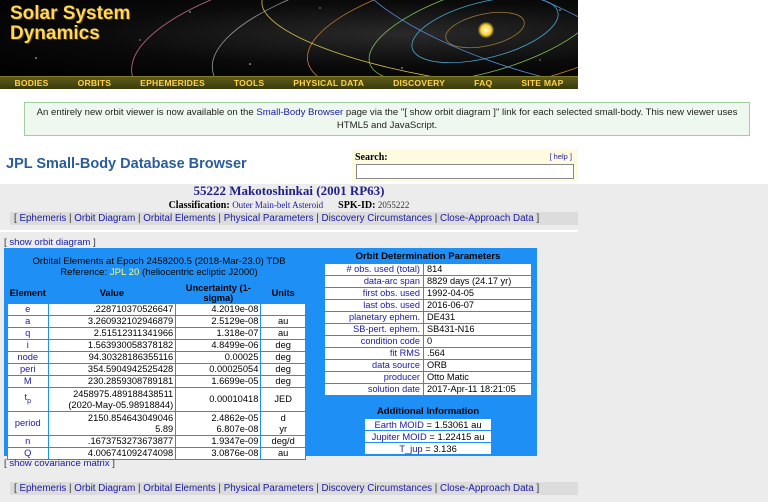 This screenshot has width=768, height=502. Describe the element at coordinates (477, 293) in the screenshot. I see `param-value: 1992-04-05` at that location.